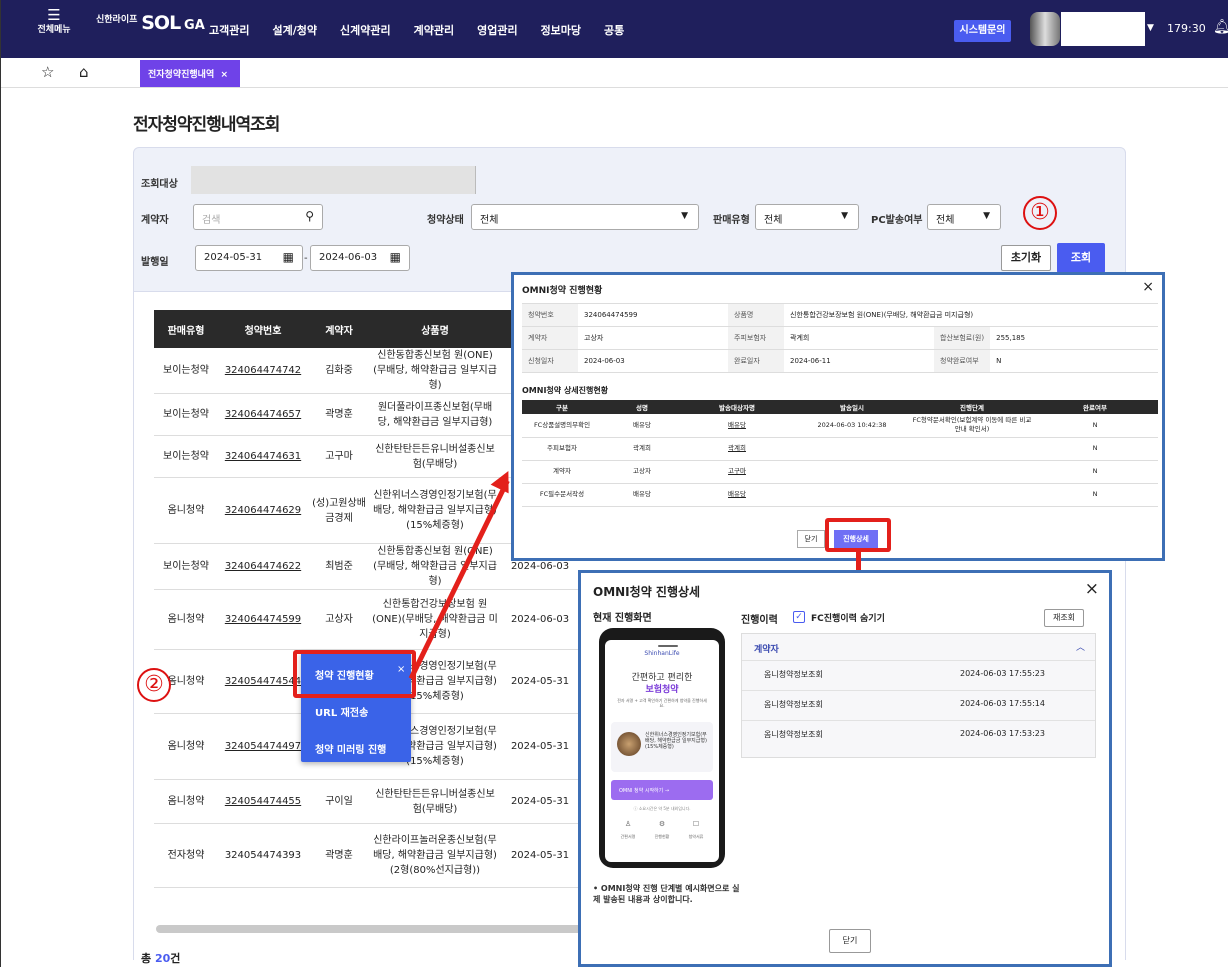 Image resolution: width=1228 pixels, height=967 pixels. What do you see at coordinates (662, 790) in the screenshot?
I see `phone-start-button: OMNI 청약 시작하기 →` at bounding box center [662, 790].